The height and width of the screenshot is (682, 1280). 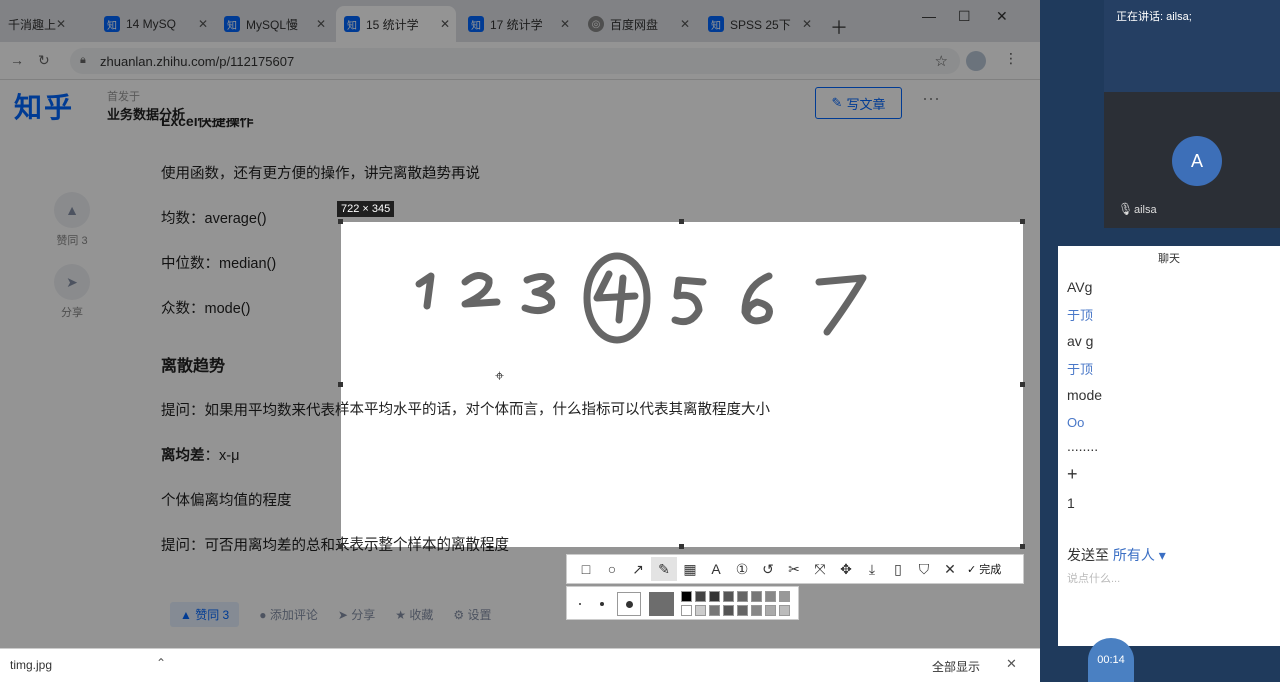 I want to click on meeting-timer: 00:14, so click(x=1111, y=660).